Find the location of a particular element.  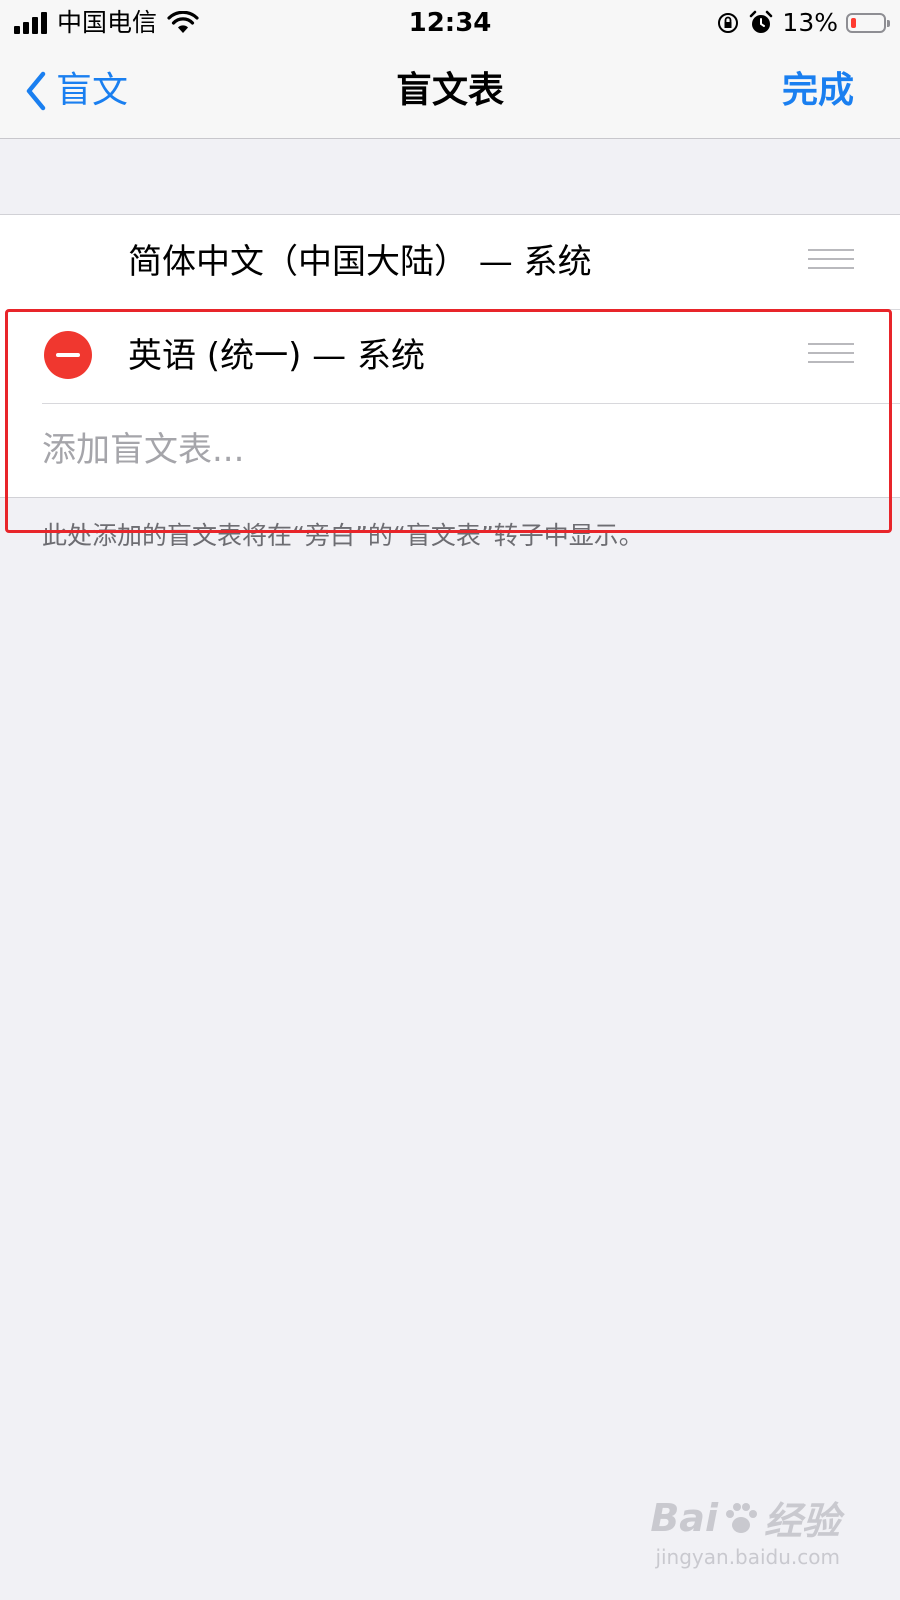

watermark: Bai 经验 jingyan.baidu.com is located at coordinates (745, 1530).